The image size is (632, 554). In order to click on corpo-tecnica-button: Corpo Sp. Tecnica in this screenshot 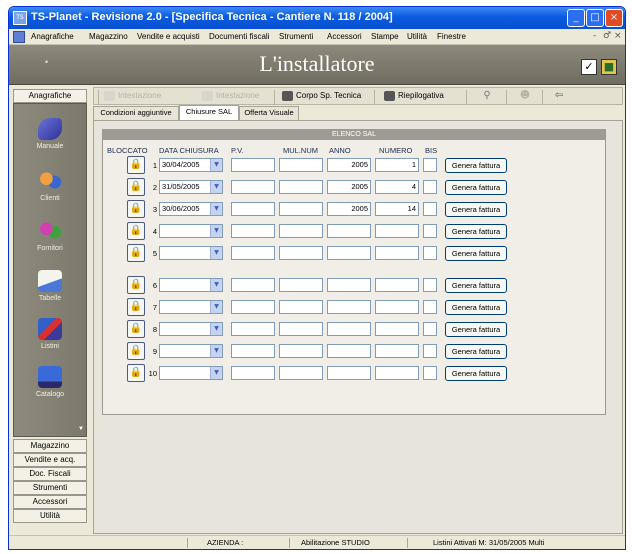, I will do `click(321, 96)`.